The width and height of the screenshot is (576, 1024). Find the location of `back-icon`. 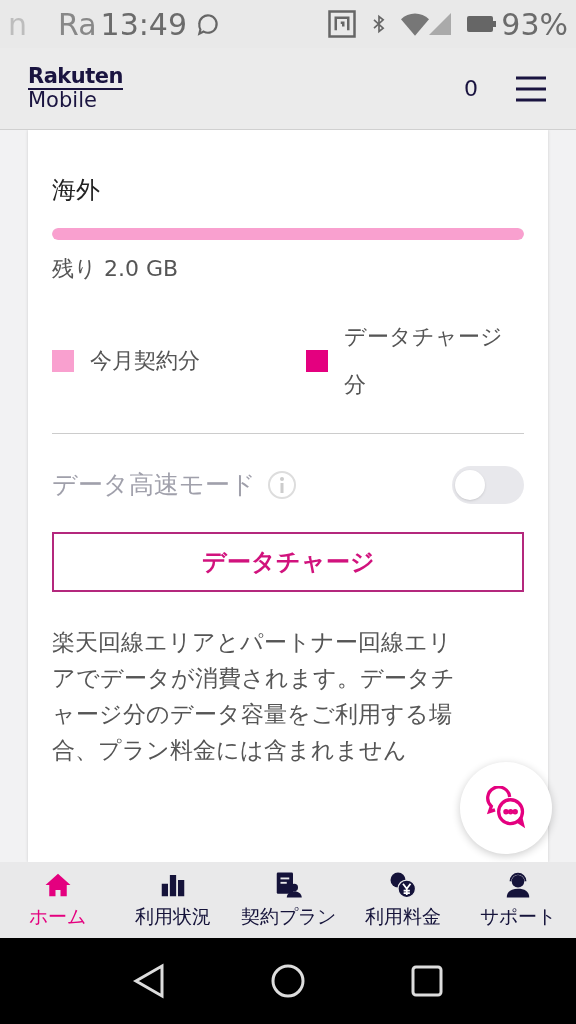

back-icon is located at coordinates (149, 981).